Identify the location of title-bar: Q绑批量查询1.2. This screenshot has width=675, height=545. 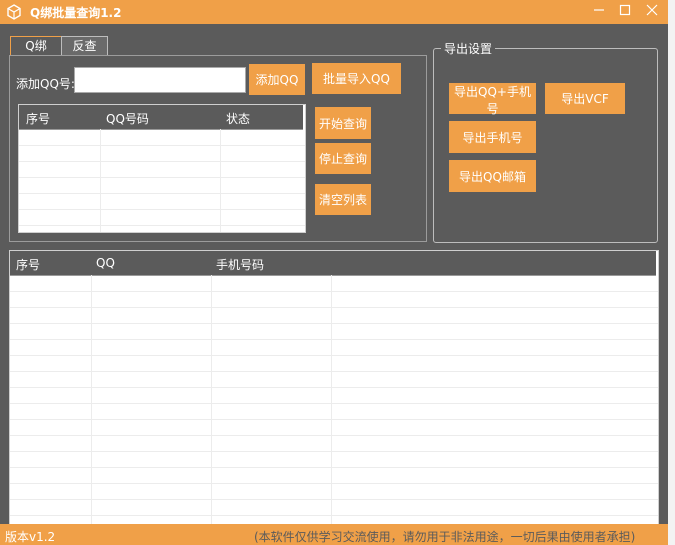
(334, 12).